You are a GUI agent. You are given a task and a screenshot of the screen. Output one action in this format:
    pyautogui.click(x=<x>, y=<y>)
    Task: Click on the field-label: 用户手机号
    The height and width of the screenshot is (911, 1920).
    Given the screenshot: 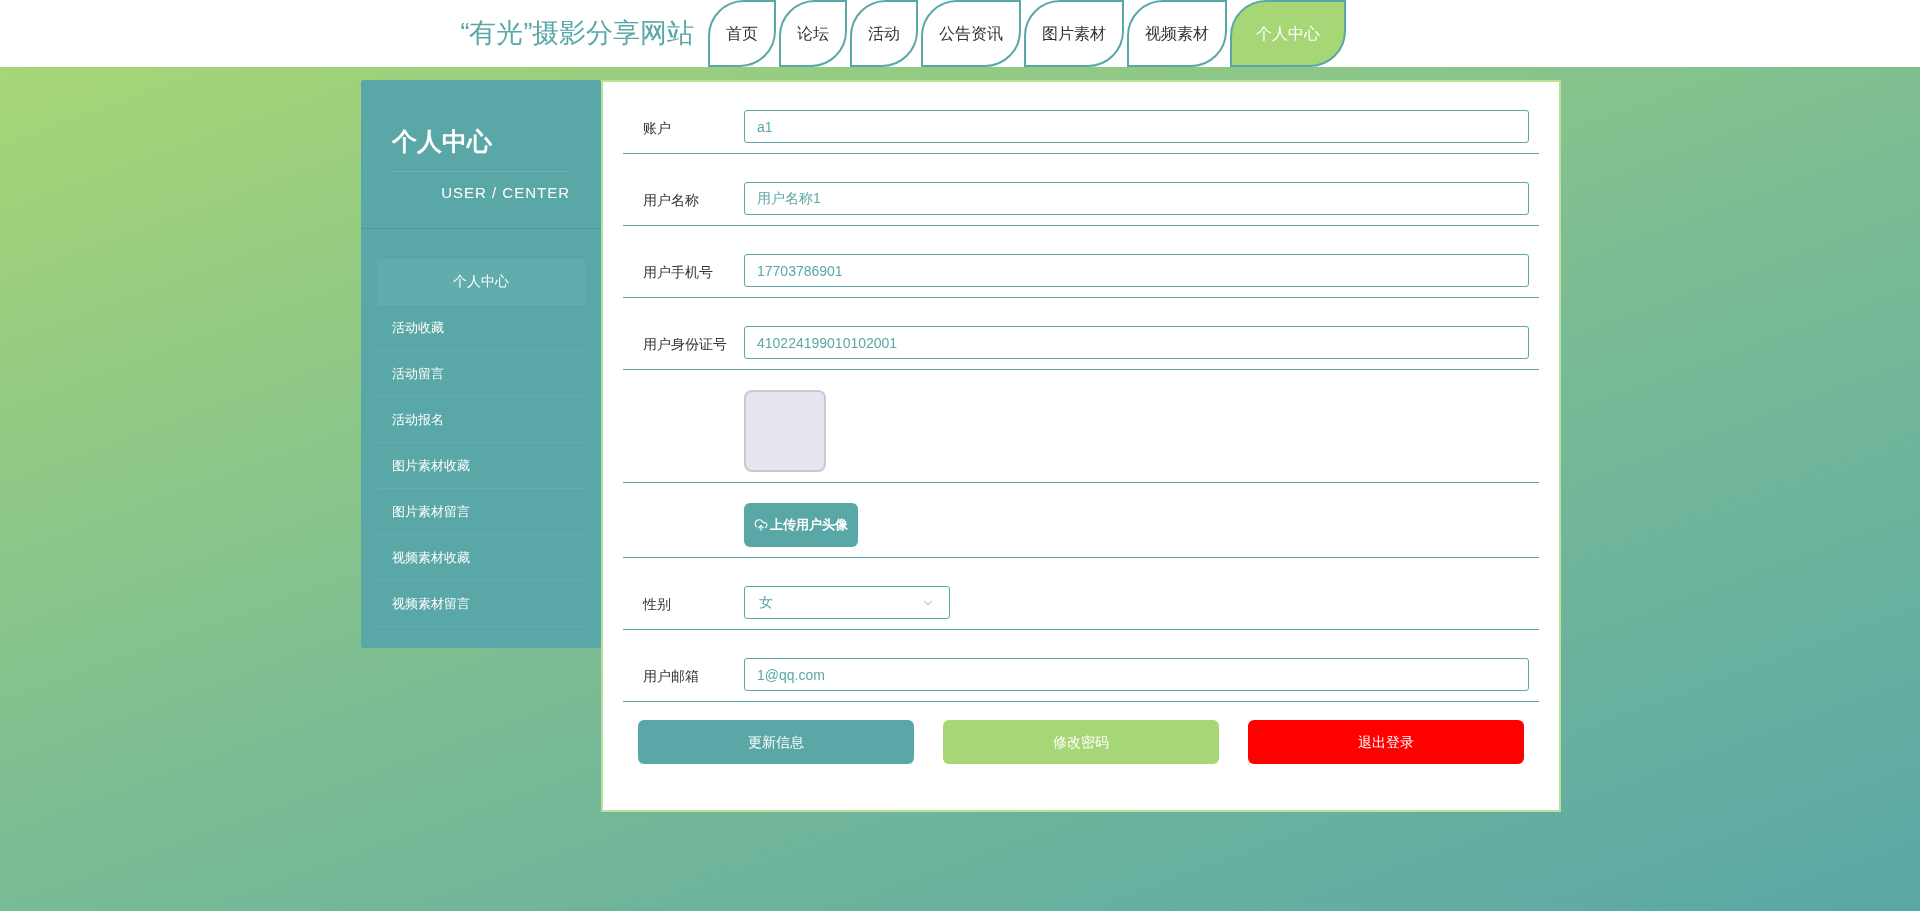 What is the action you would take?
    pyautogui.click(x=678, y=272)
    